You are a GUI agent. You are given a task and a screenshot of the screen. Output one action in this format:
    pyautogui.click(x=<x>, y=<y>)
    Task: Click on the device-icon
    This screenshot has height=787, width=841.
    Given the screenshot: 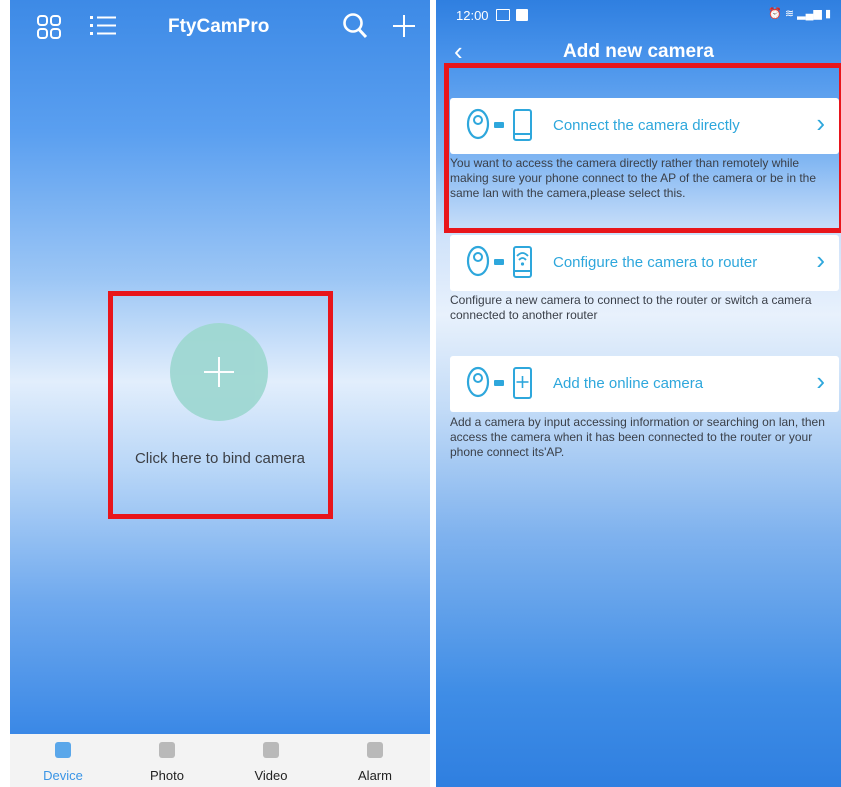 What is the action you would take?
    pyautogui.click(x=63, y=750)
    